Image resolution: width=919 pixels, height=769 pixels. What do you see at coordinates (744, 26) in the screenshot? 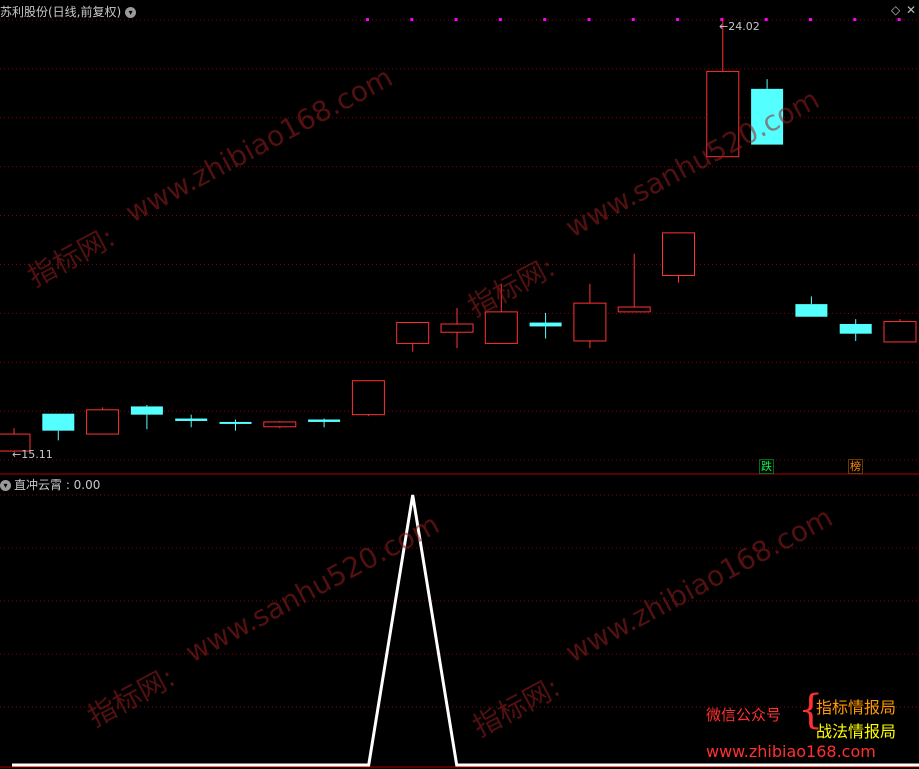
I see `high-price-value: 24.02` at bounding box center [744, 26].